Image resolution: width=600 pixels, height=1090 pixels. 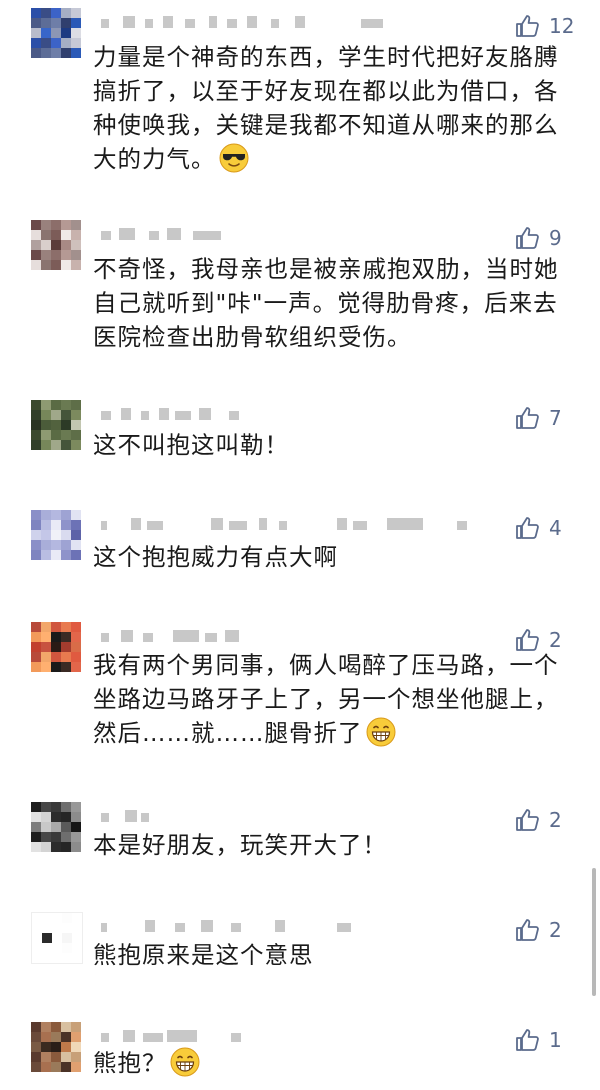 I want to click on scrollbar, so click(x=594, y=932).